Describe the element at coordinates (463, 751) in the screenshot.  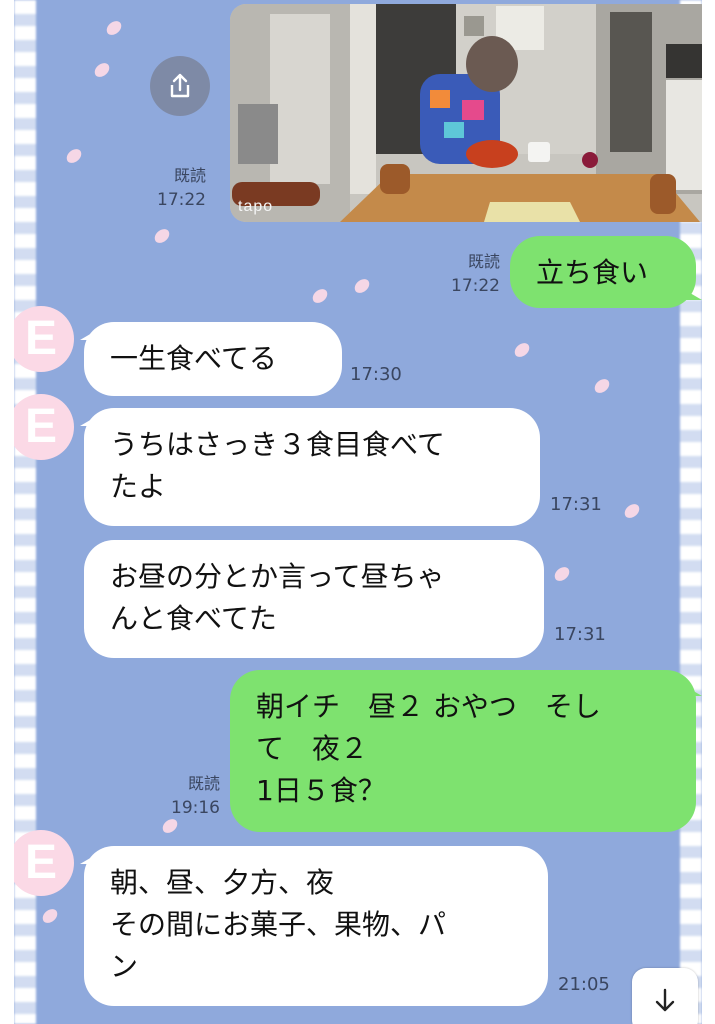
I see `message-bubble-outgoing: 朝イチ 昼２ おやつ そし て 夜２ 1日５食？` at that location.